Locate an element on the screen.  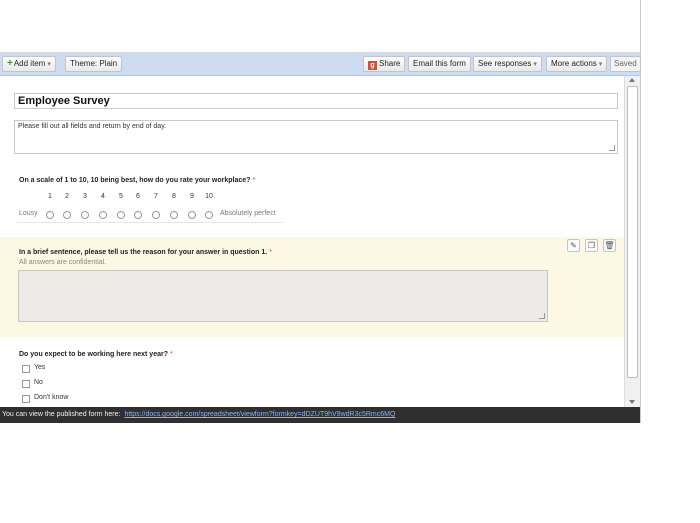
theme-button: Theme: Plain is located at coordinates (94, 64).